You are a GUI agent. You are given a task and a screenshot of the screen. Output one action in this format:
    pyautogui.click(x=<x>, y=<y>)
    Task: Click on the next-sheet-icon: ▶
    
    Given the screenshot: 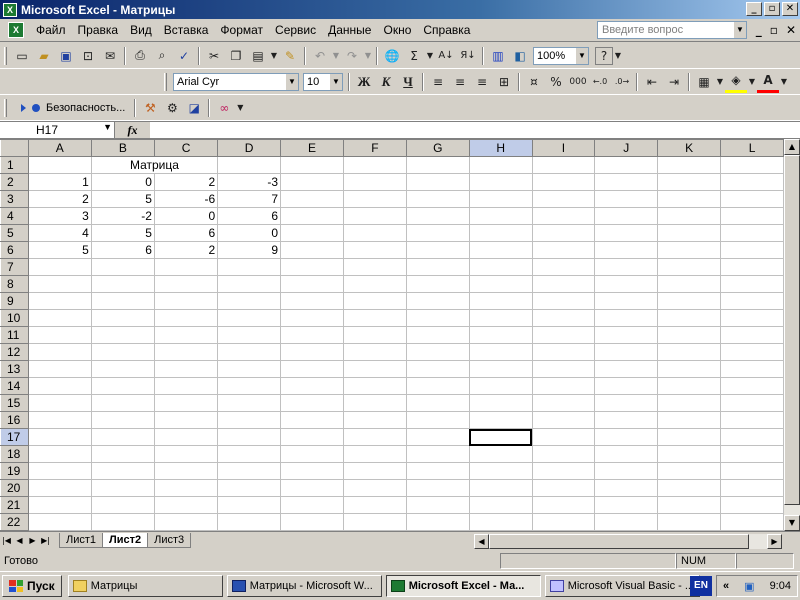 What is the action you would take?
    pyautogui.click(x=32, y=540)
    